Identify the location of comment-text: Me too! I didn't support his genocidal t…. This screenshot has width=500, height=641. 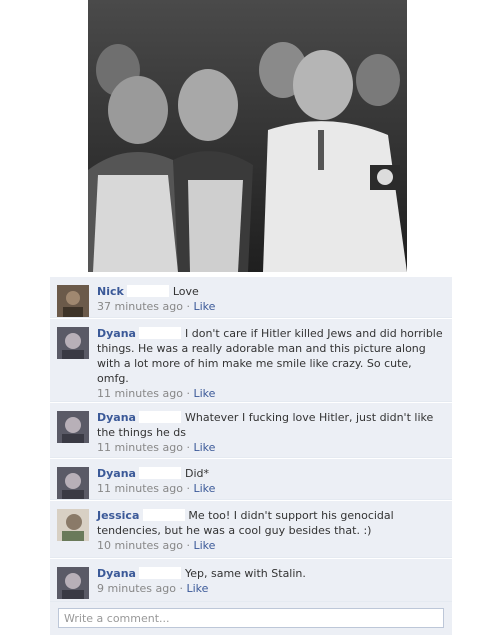
(245, 523).